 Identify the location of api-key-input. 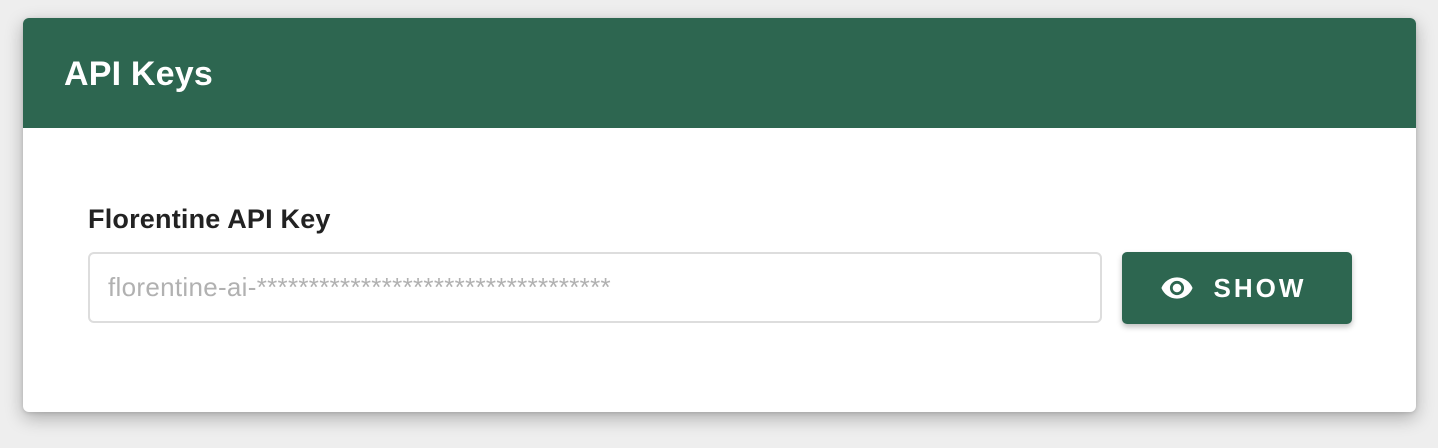
(595, 287).